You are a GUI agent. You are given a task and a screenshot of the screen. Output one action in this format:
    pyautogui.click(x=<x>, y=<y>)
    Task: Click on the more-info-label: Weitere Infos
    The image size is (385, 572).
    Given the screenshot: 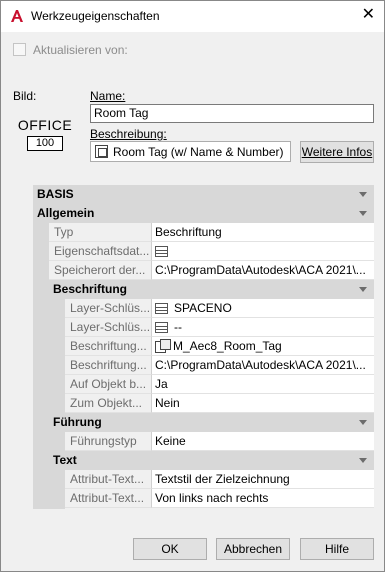 What is the action you would take?
    pyautogui.click(x=337, y=152)
    